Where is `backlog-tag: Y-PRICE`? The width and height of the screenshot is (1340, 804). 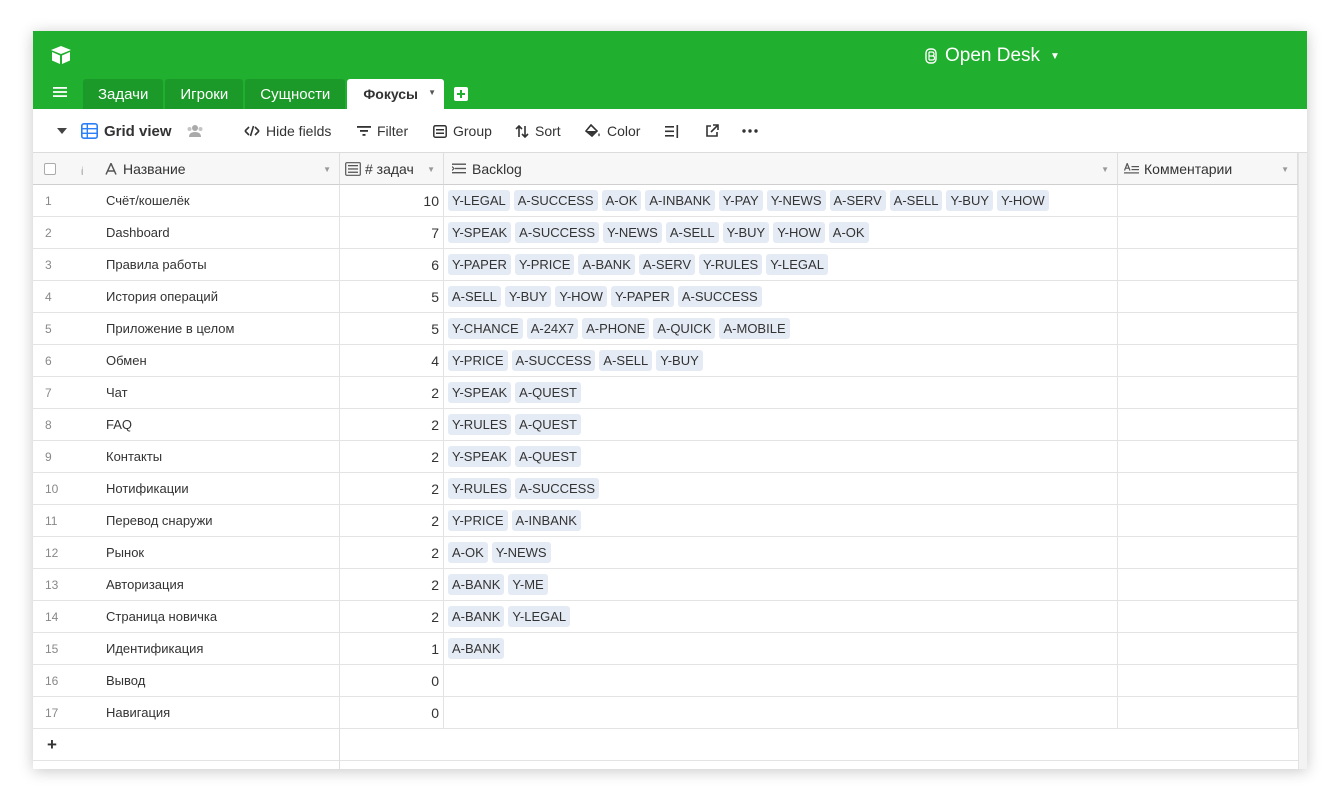
backlog-tag: Y-PRICE is located at coordinates (478, 360).